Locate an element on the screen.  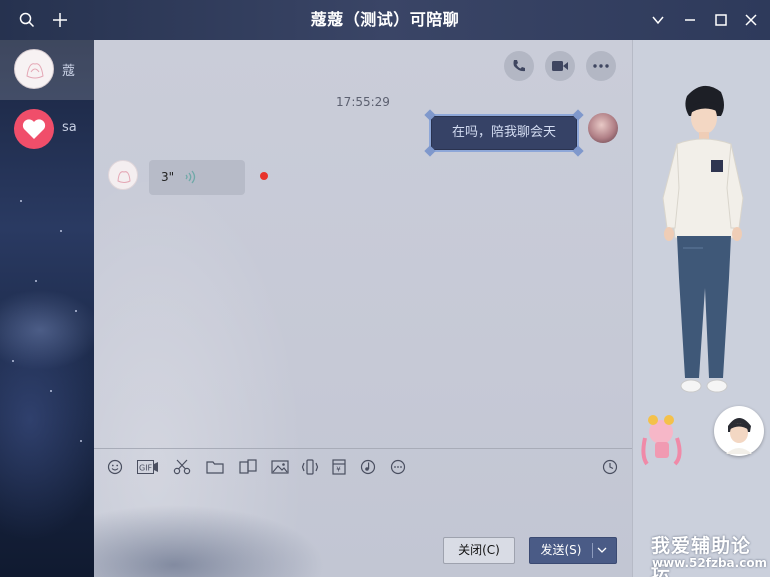
watermark-title: 我爱辅助论坛 is located at coordinates (701, 556).